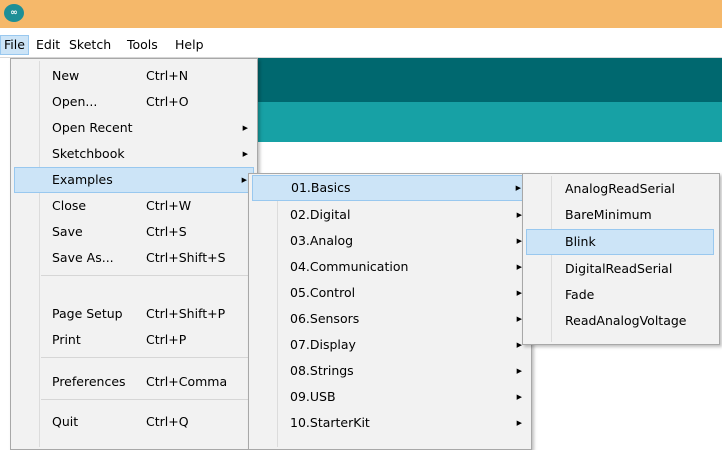 The image size is (722, 450). What do you see at coordinates (186, 313) in the screenshot?
I see `menu-item-shortcut: Ctrl+Shift+P` at bounding box center [186, 313].